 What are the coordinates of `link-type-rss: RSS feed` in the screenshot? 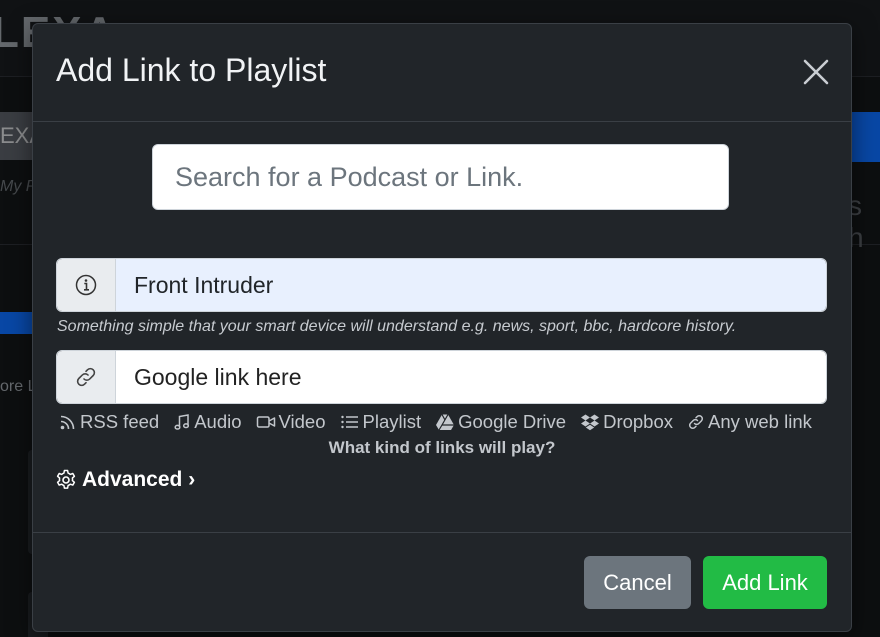 It's located at (109, 422).